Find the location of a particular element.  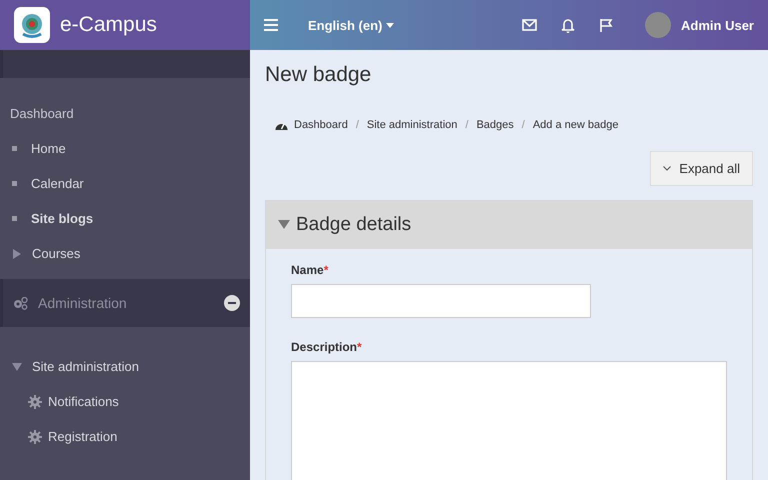

nav-link: Notifications is located at coordinates (83, 401).